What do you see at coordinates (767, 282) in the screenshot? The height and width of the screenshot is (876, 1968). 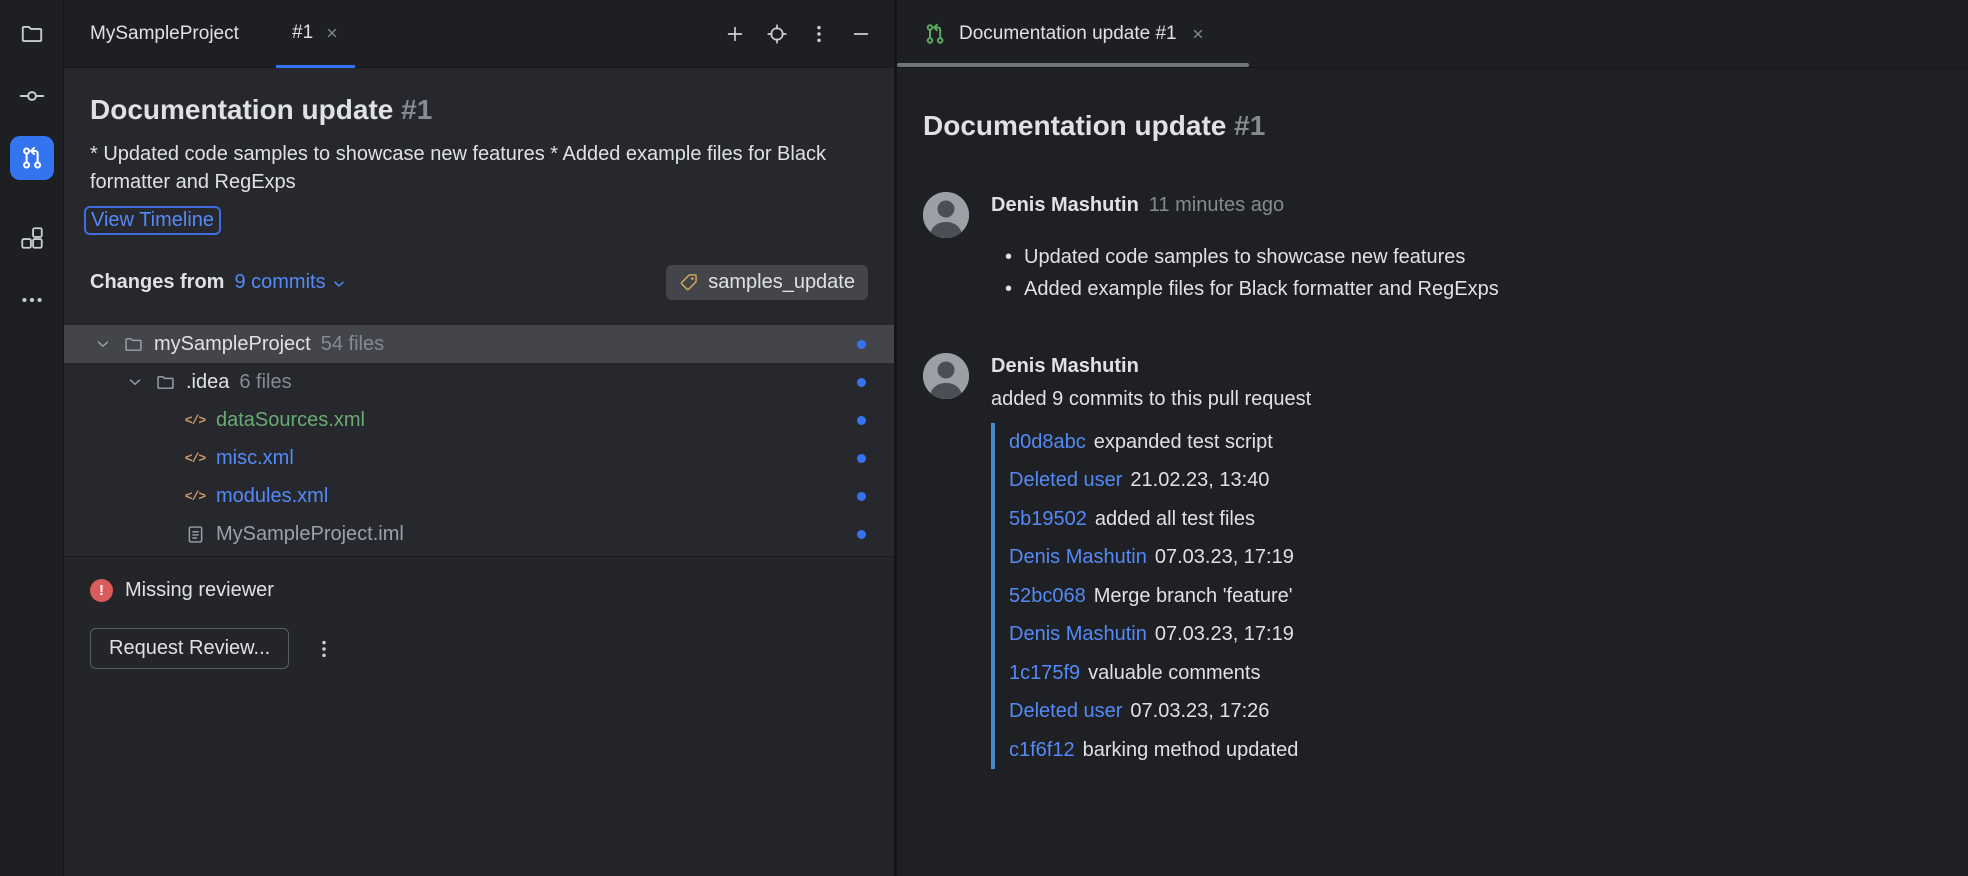 I see `branch-tag-chip: samples_update` at bounding box center [767, 282].